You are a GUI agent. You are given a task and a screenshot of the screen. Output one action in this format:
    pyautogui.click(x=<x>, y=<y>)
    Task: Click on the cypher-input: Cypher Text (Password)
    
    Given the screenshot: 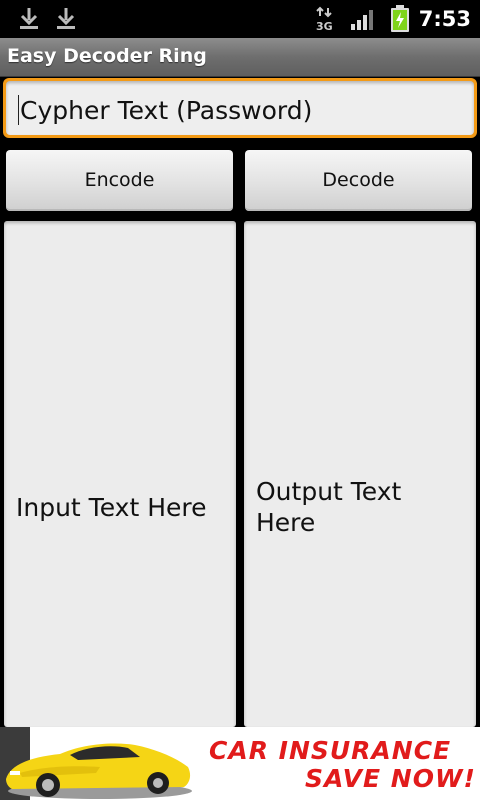 What is the action you would take?
    pyautogui.click(x=240, y=108)
    